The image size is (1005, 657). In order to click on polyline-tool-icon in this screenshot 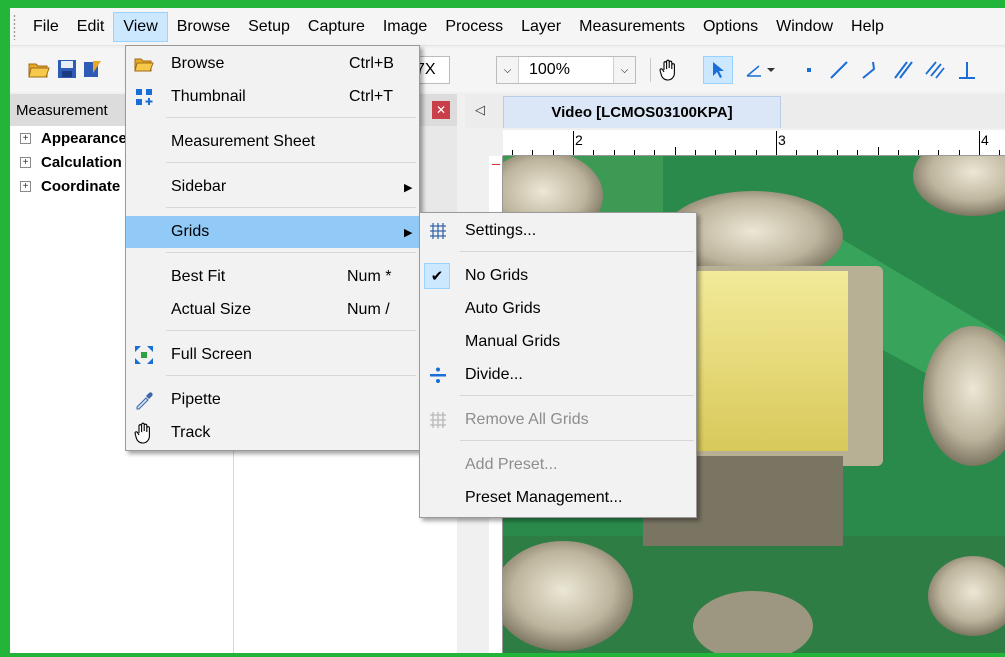, I will do `click(871, 70)`.